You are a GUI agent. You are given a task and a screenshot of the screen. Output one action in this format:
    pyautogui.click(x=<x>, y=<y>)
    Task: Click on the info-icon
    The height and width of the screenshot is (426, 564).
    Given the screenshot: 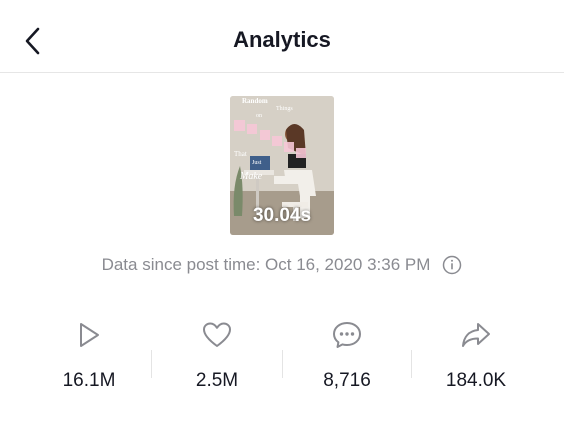 What is the action you would take?
    pyautogui.click(x=452, y=265)
    